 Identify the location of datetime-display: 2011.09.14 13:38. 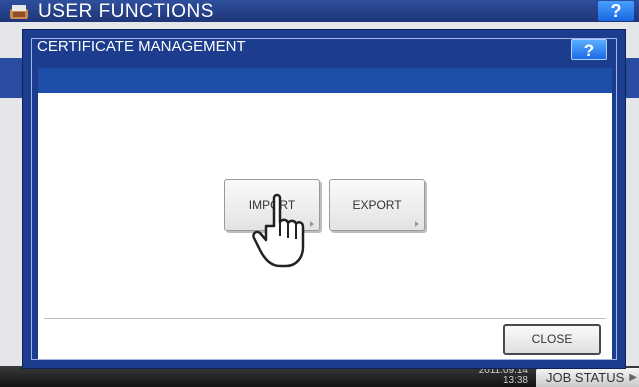
(495, 376).